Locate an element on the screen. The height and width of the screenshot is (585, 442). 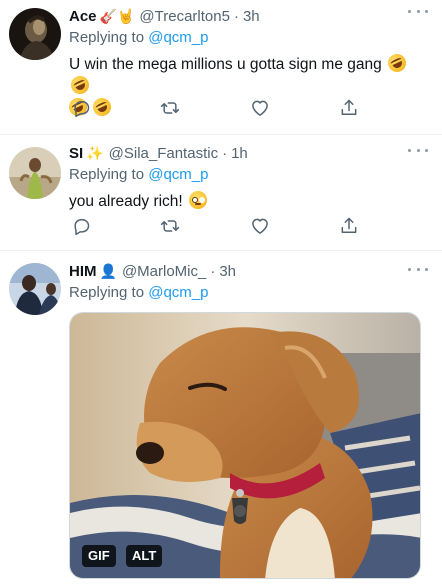
tweet-text-content: you already rich! is located at coordinates (126, 201).